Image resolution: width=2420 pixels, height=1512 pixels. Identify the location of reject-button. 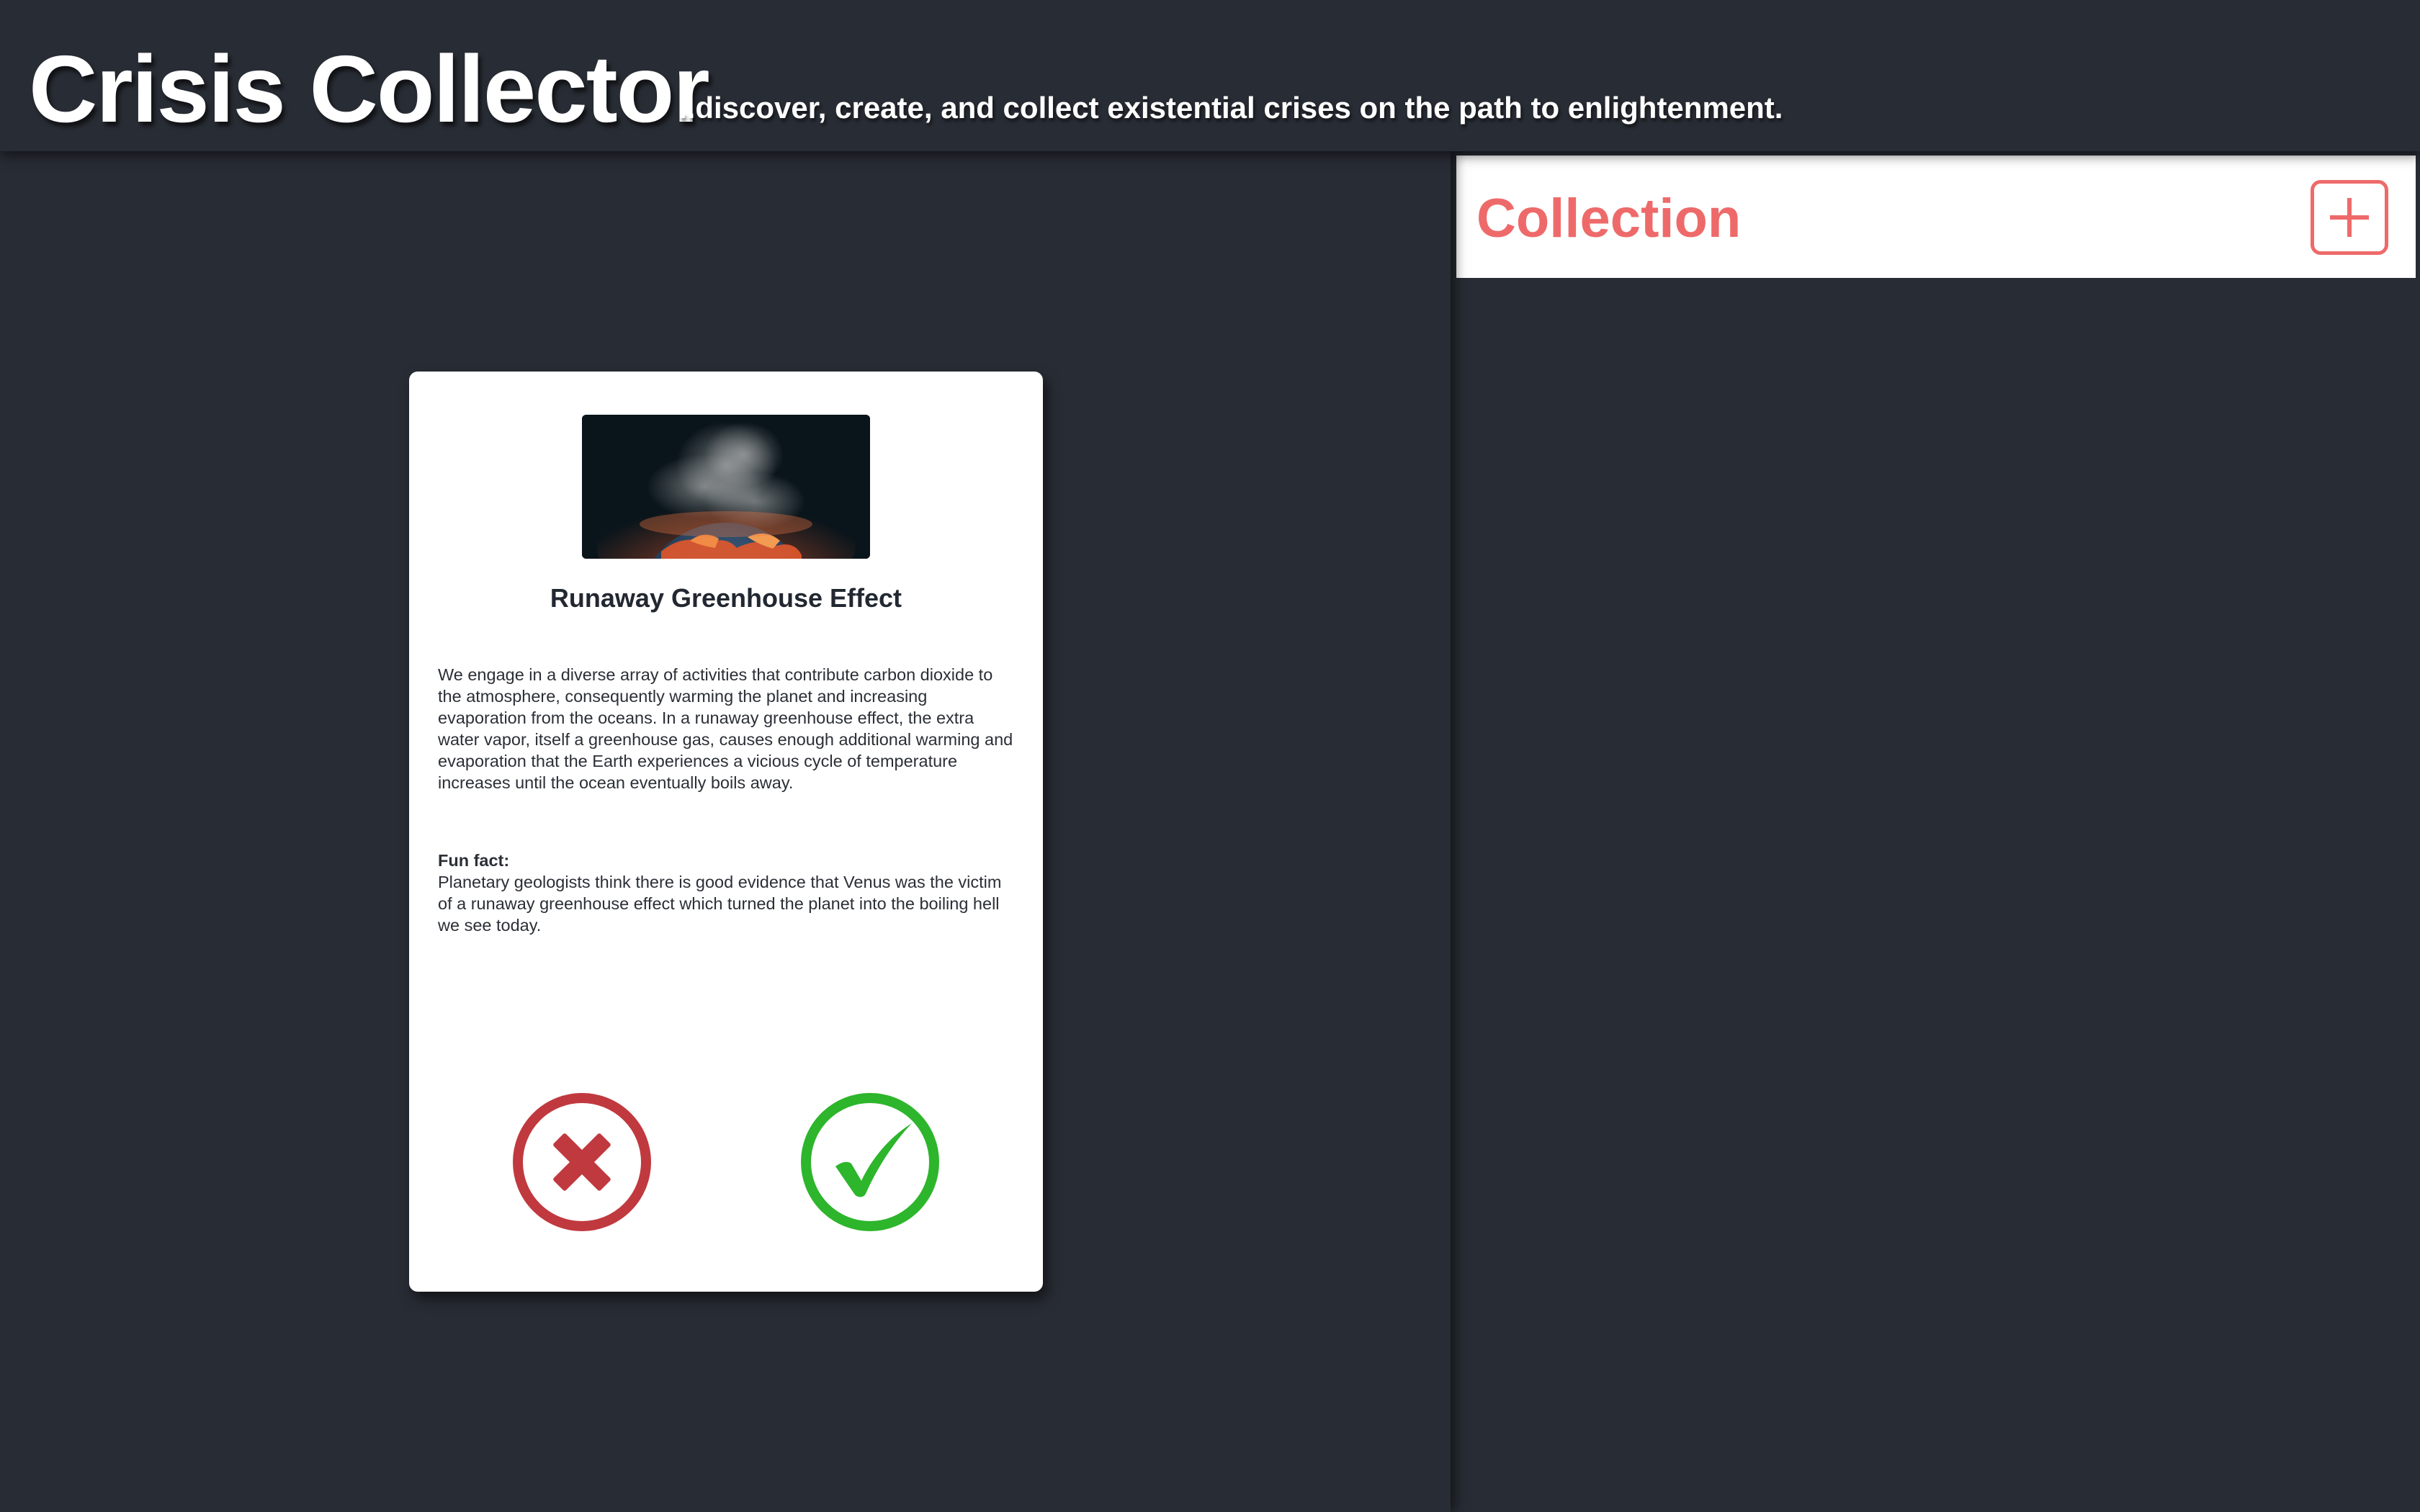
(582, 1162).